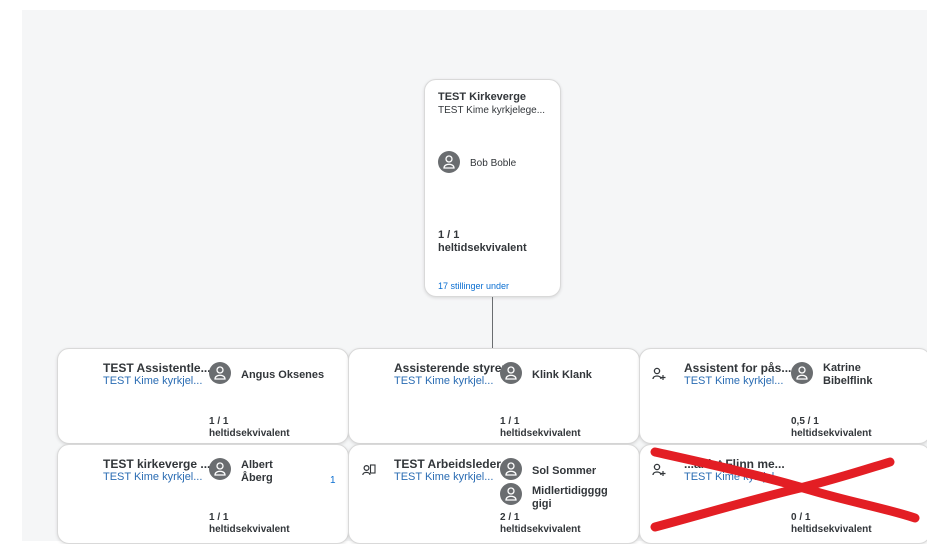  Describe the element at coordinates (450, 368) in the screenshot. I see `position-title: Assisterende styrer` at that location.